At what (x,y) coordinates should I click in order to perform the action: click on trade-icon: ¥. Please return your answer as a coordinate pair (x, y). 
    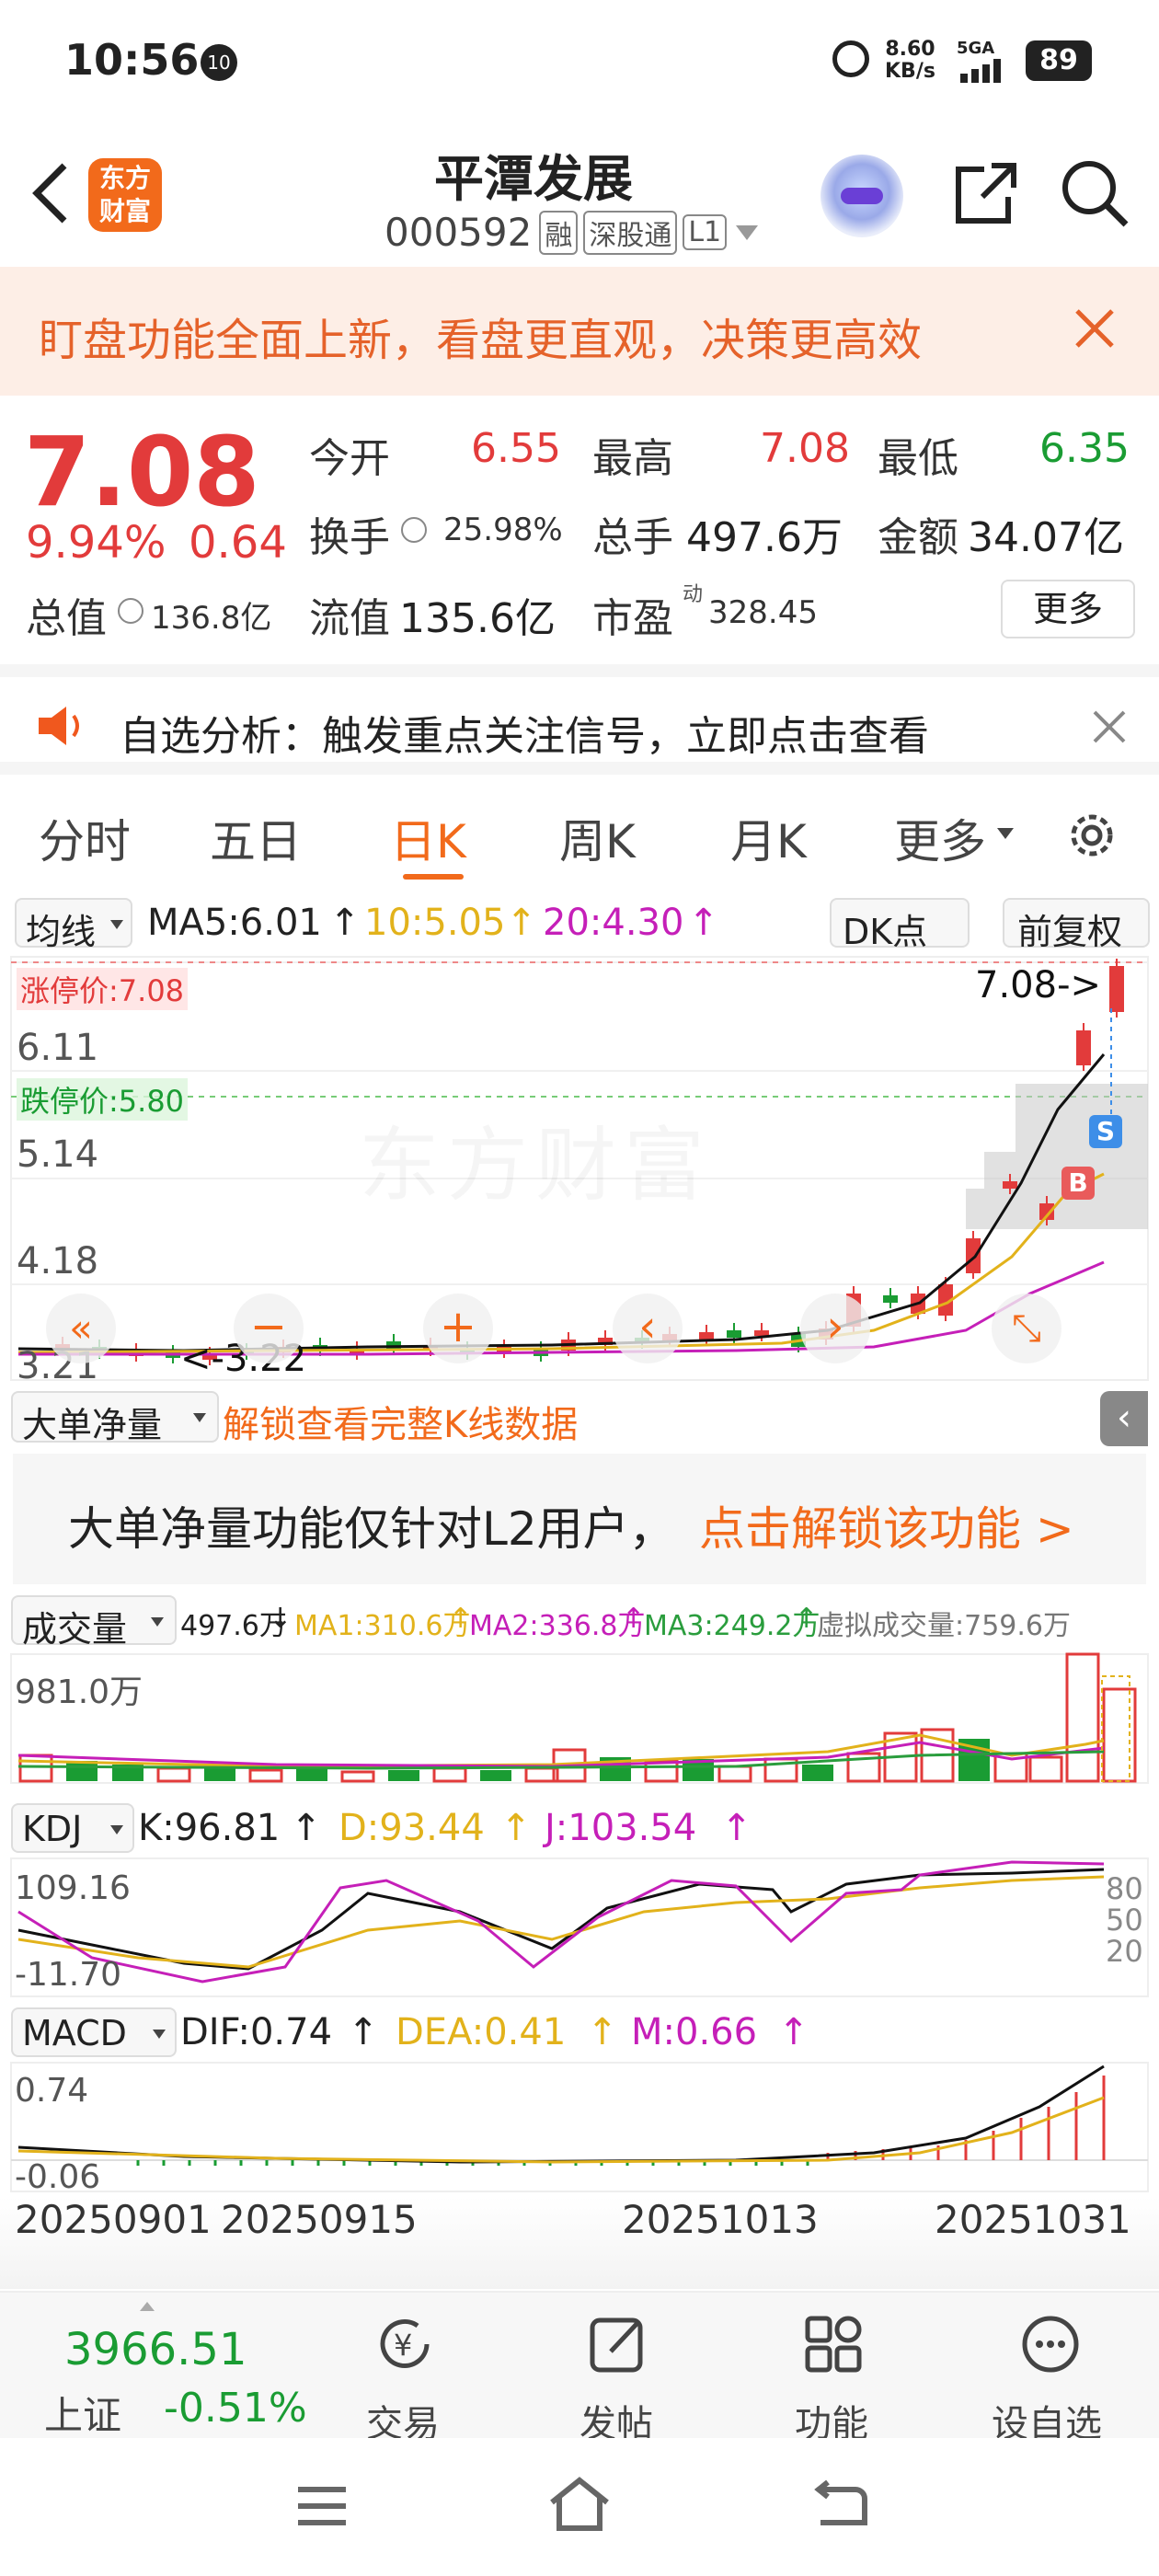
    Looking at the image, I should click on (405, 2344).